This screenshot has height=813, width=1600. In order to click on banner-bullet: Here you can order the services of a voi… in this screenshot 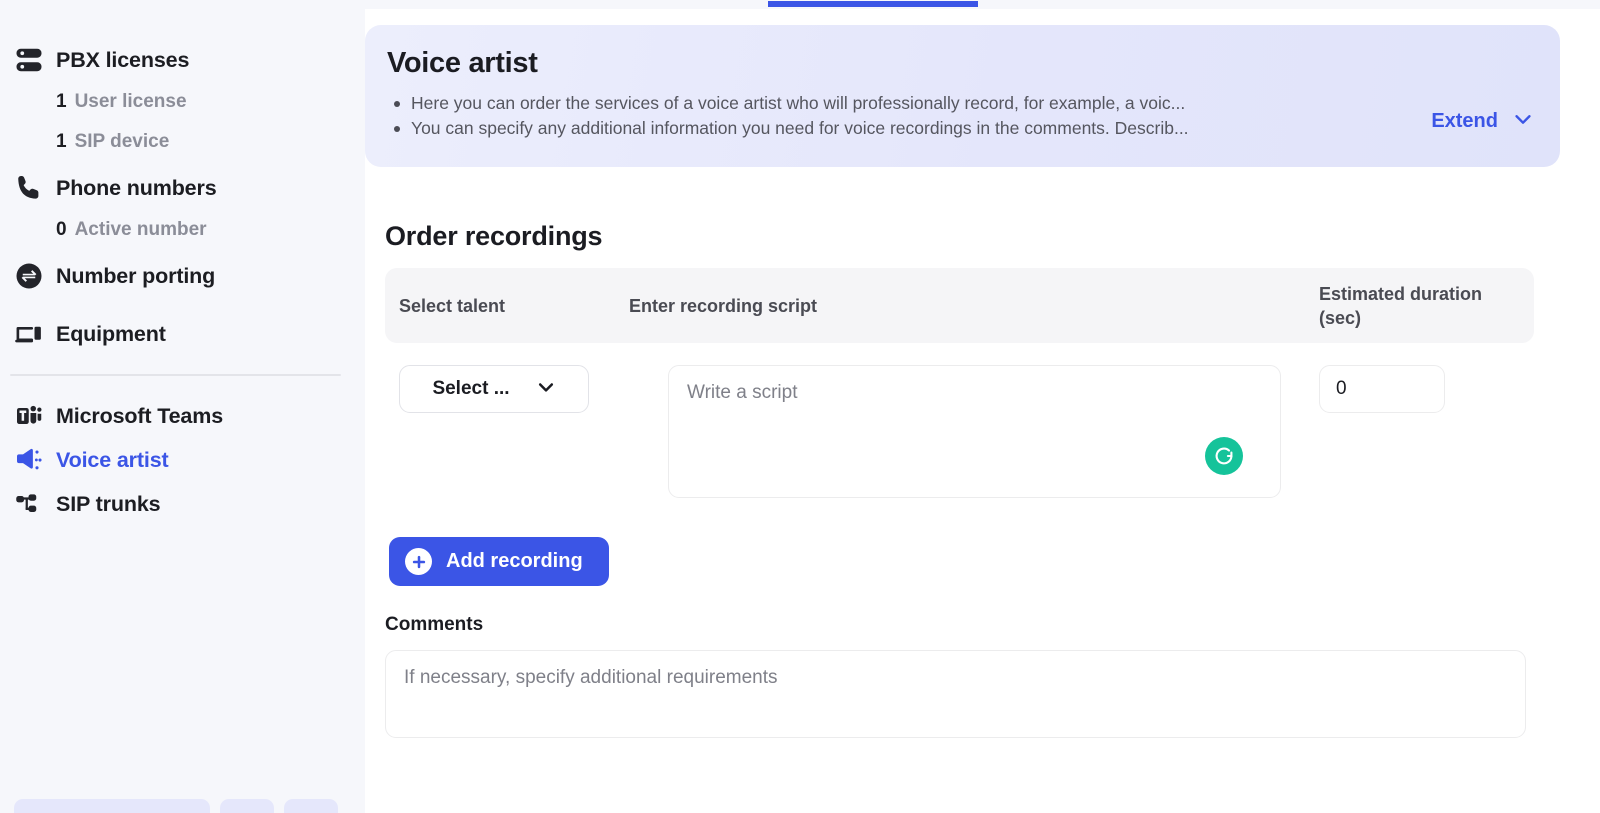, I will do `click(903, 103)`.